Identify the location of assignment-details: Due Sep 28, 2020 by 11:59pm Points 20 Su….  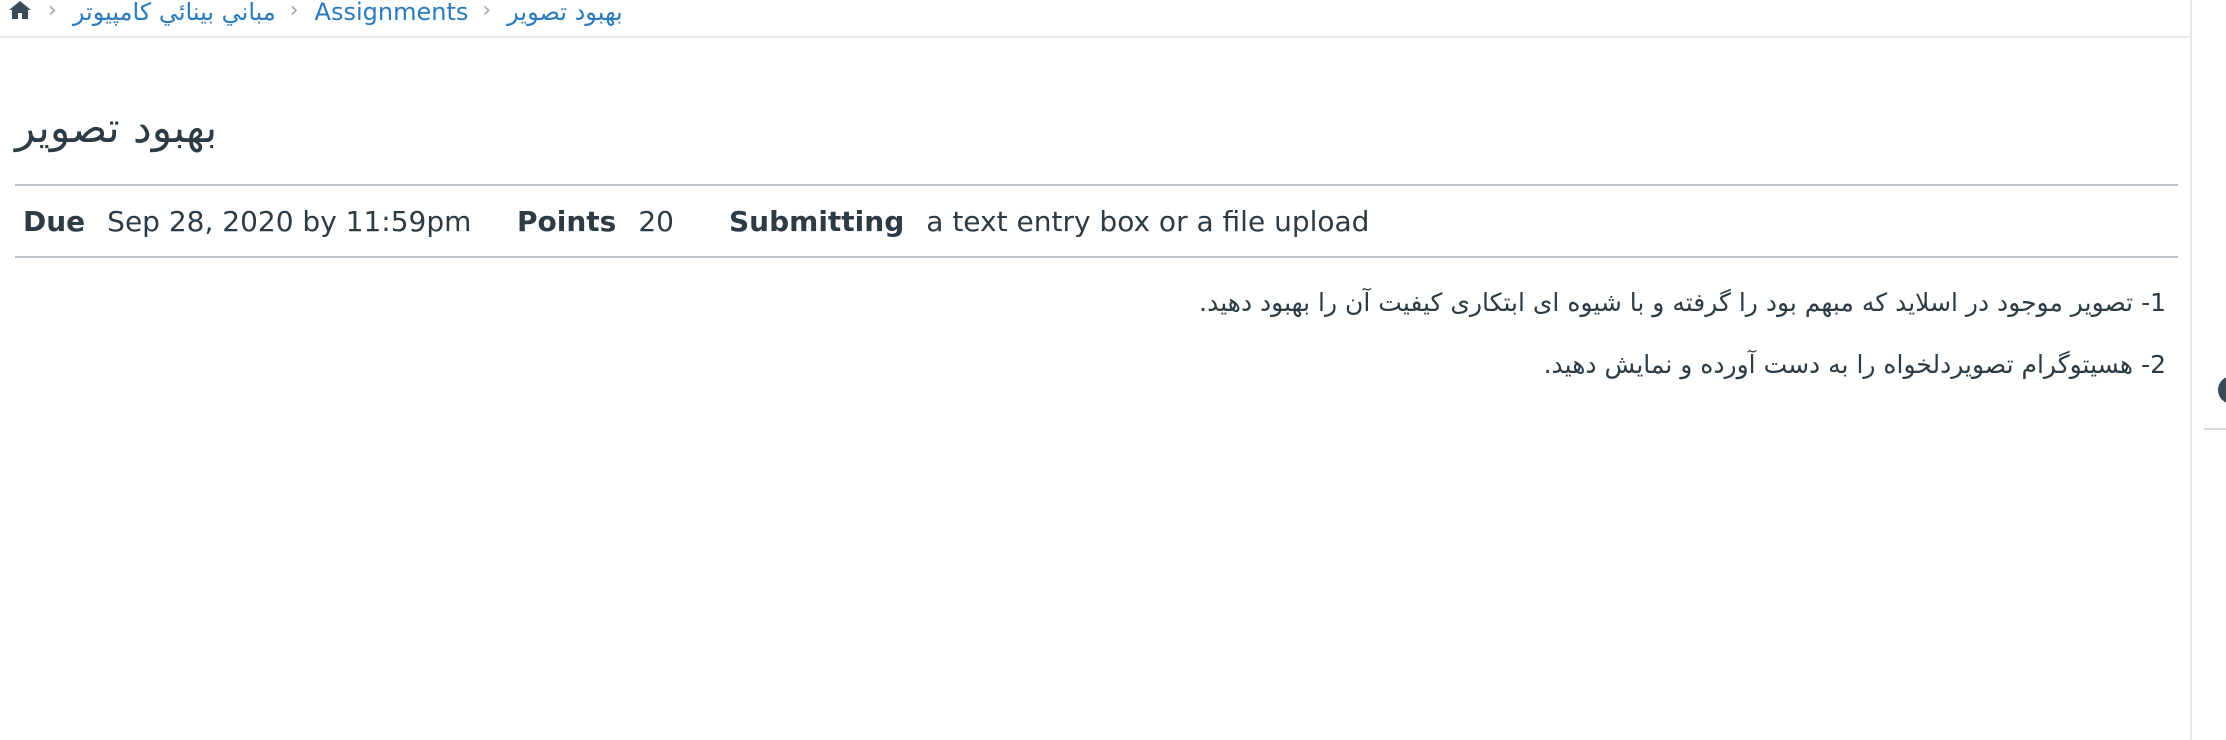
(1096, 221).